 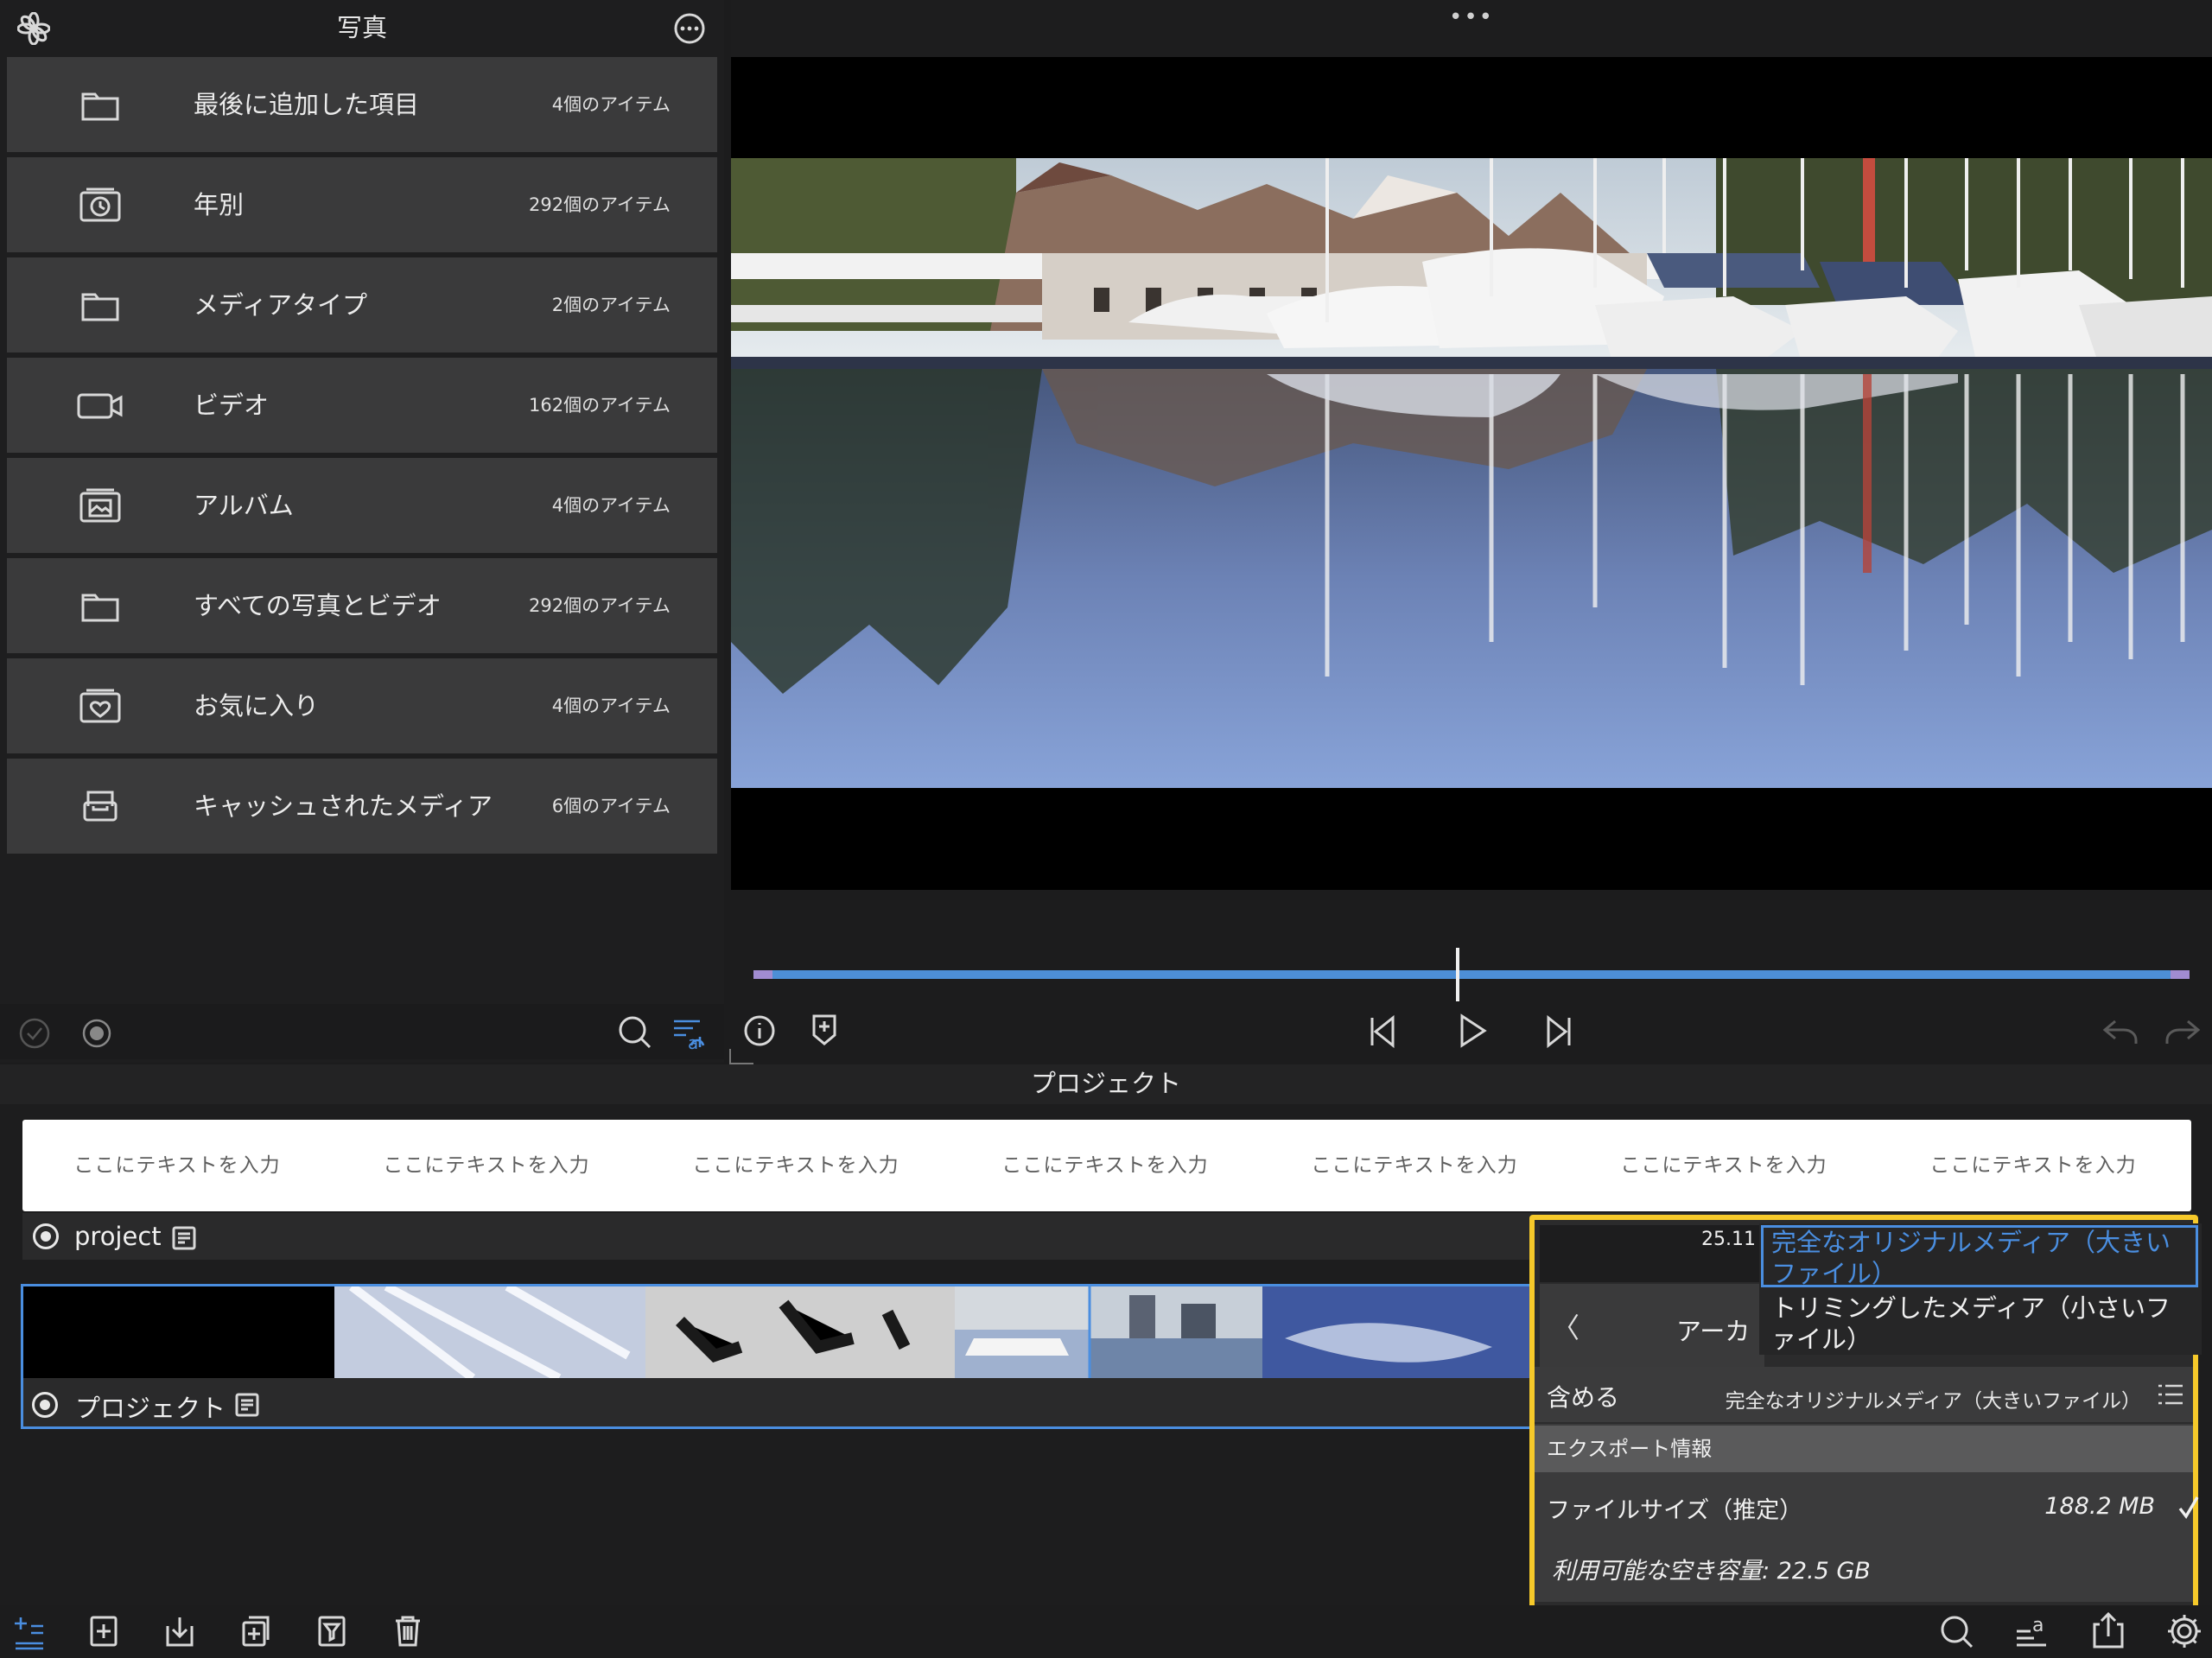 I want to click on include-label: 含める, so click(x=1583, y=1397).